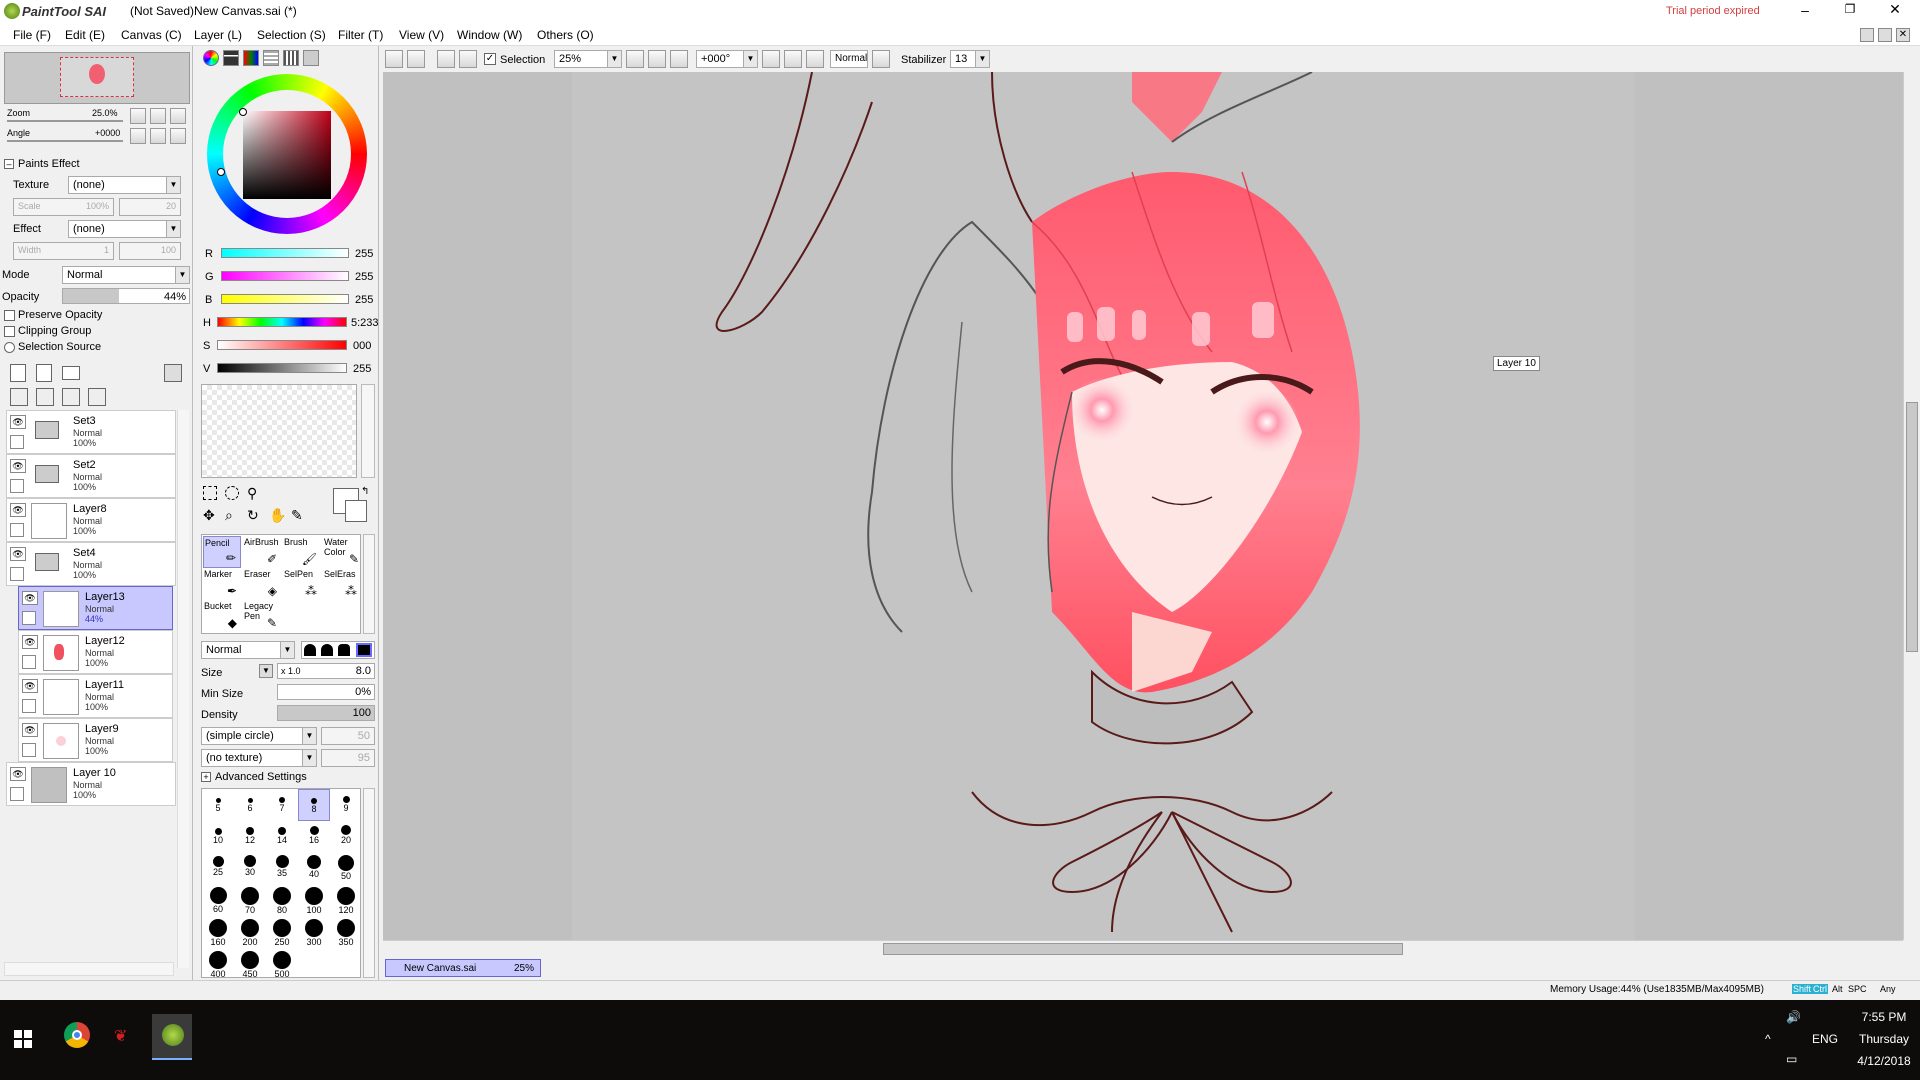 This screenshot has width=1920, height=1080. Describe the element at coordinates (369, 584) in the screenshot. I see `tool-grid-scrollbar` at that location.